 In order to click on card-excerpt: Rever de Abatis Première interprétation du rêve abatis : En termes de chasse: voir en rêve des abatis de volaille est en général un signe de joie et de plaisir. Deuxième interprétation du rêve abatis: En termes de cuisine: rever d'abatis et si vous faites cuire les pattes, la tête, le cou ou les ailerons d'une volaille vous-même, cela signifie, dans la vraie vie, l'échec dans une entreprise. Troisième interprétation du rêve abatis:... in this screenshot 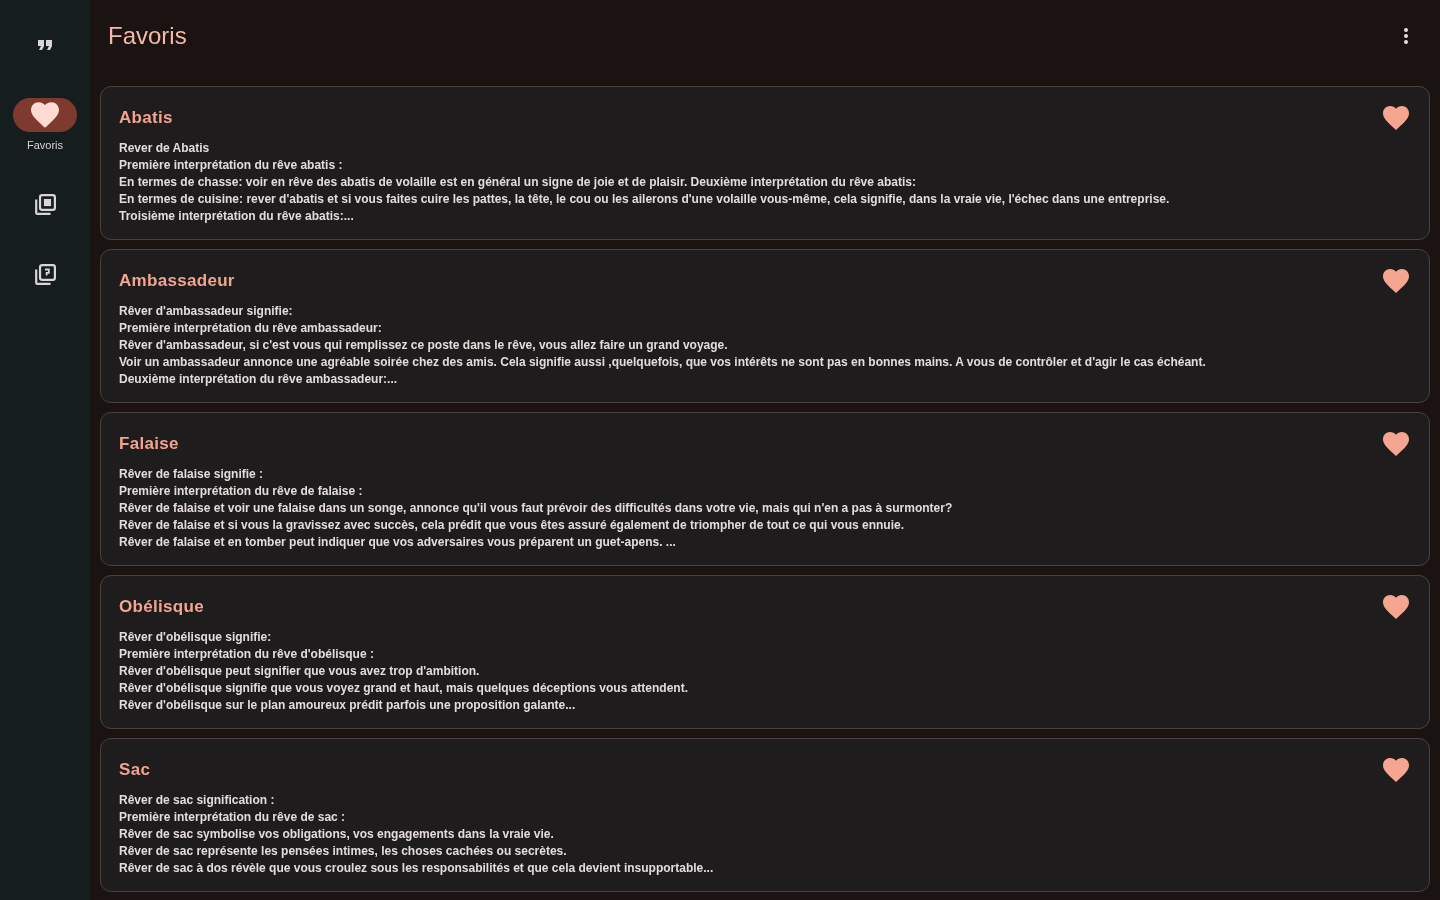, I will do `click(645, 182)`.